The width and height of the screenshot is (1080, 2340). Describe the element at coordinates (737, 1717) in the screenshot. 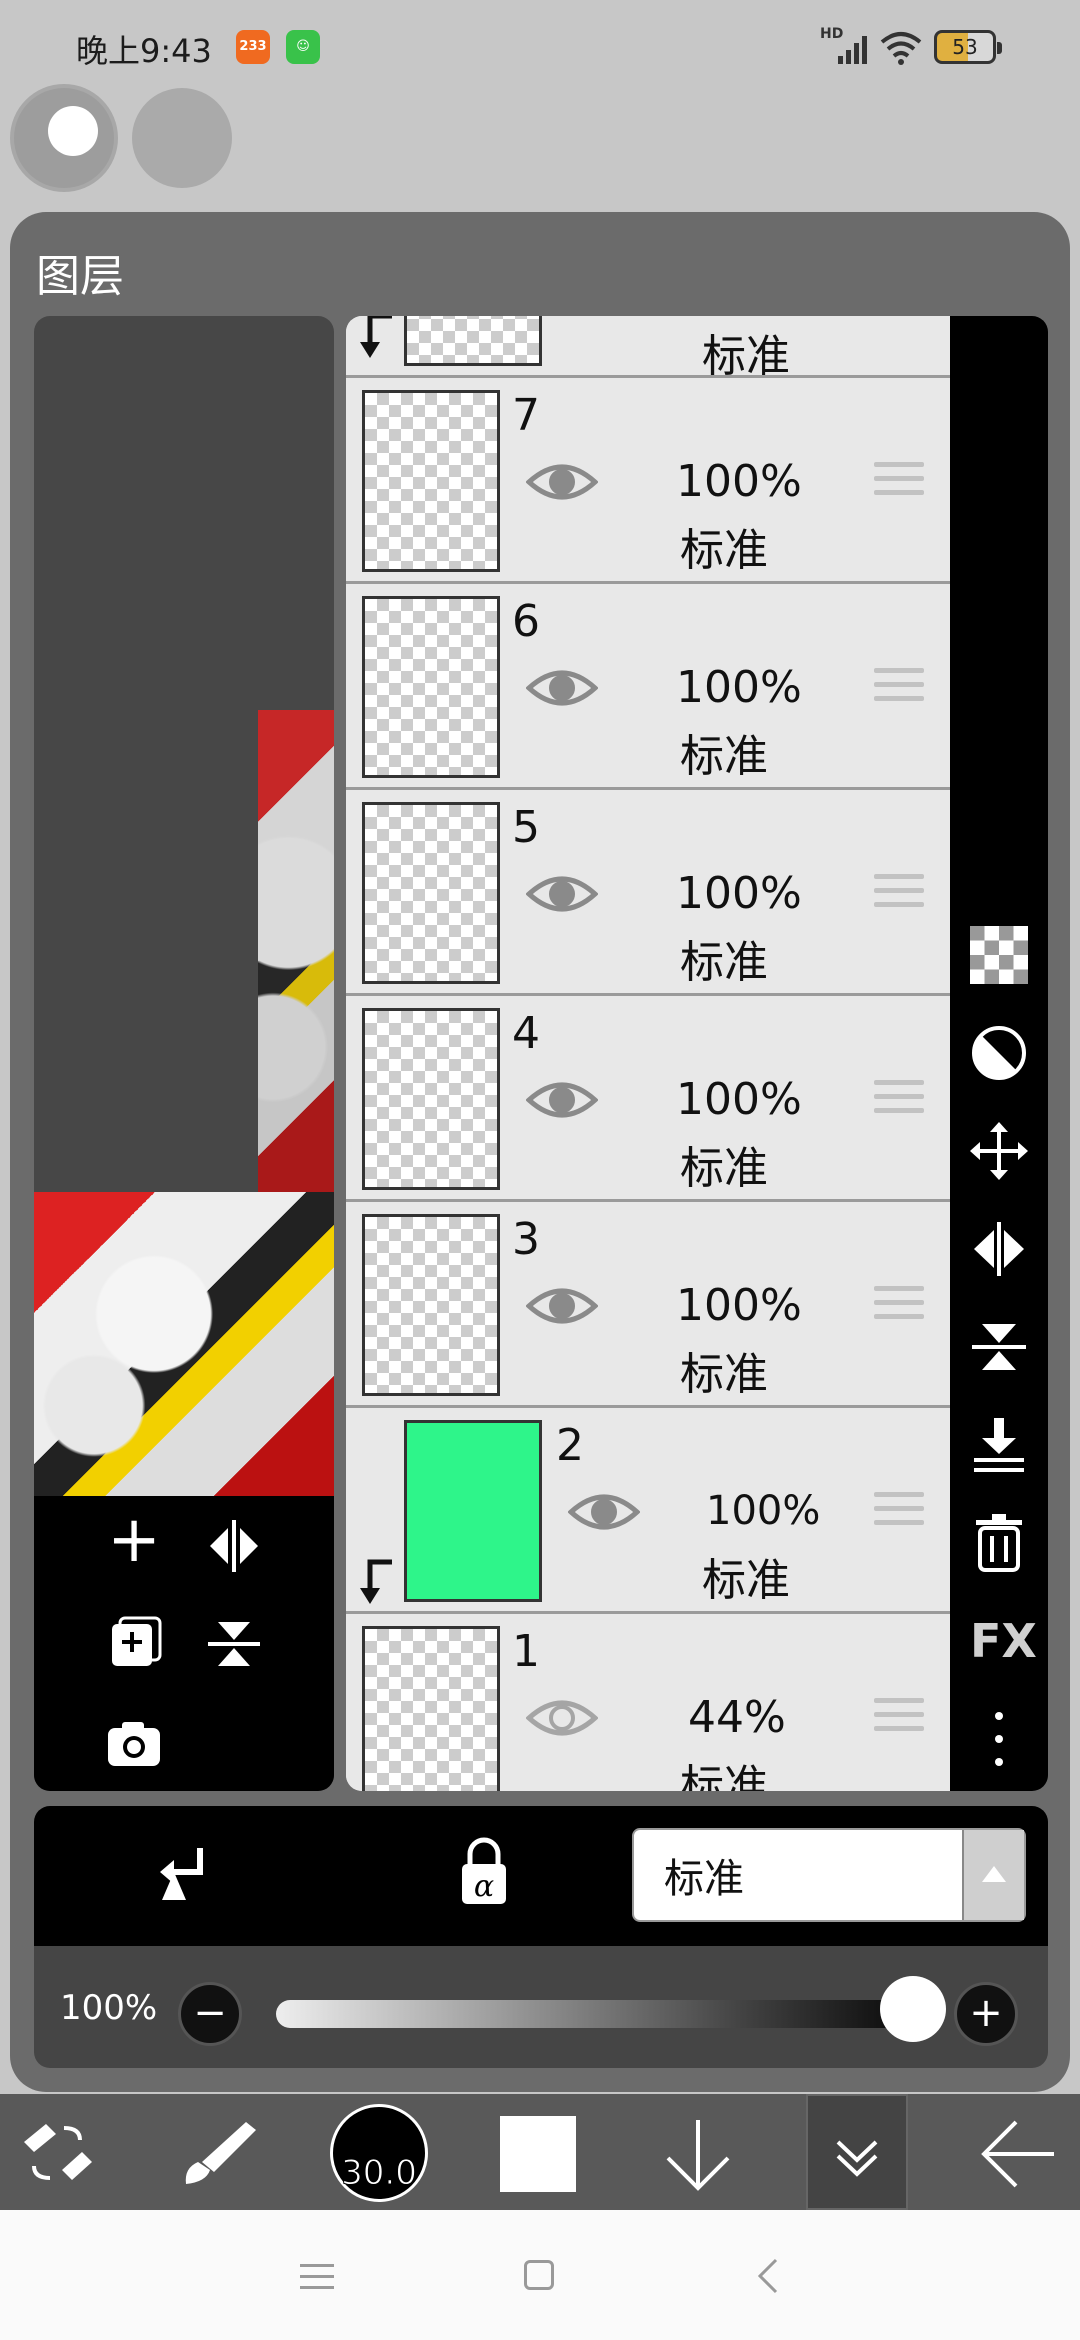

I see `layer-opacity: 44%` at that location.